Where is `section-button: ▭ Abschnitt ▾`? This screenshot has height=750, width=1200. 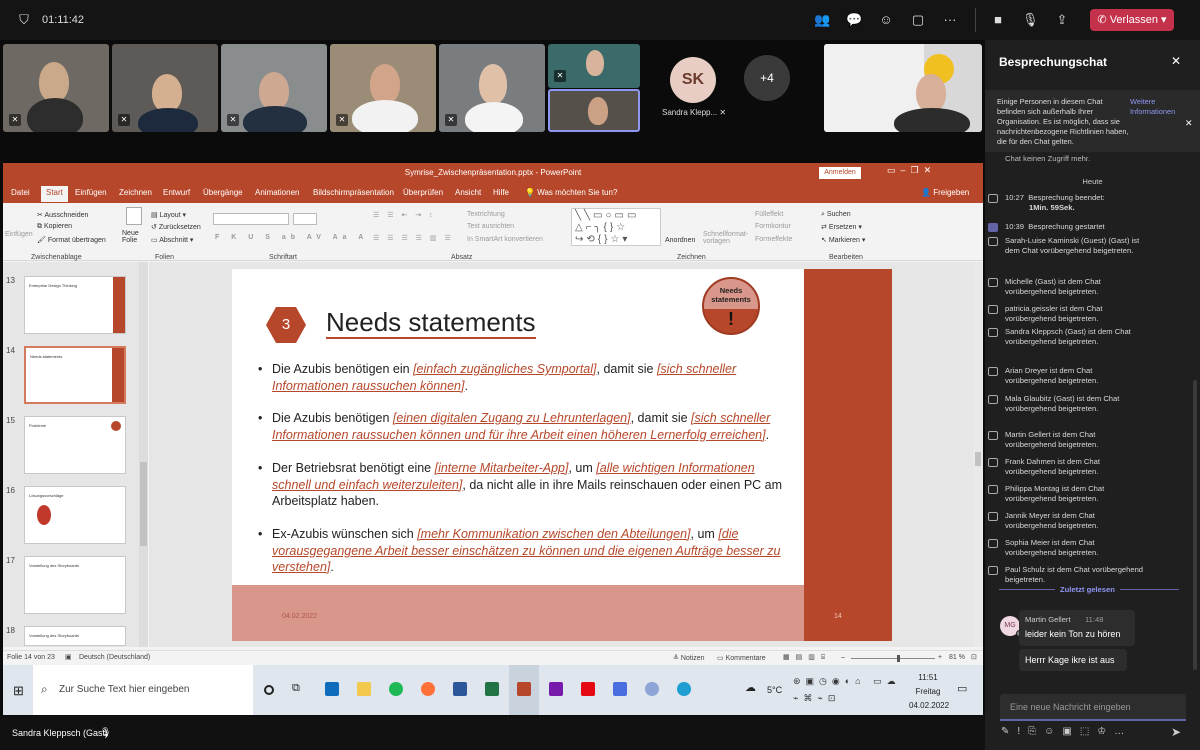
section-button: ▭ Abschnitt ▾ is located at coordinates (172, 240).